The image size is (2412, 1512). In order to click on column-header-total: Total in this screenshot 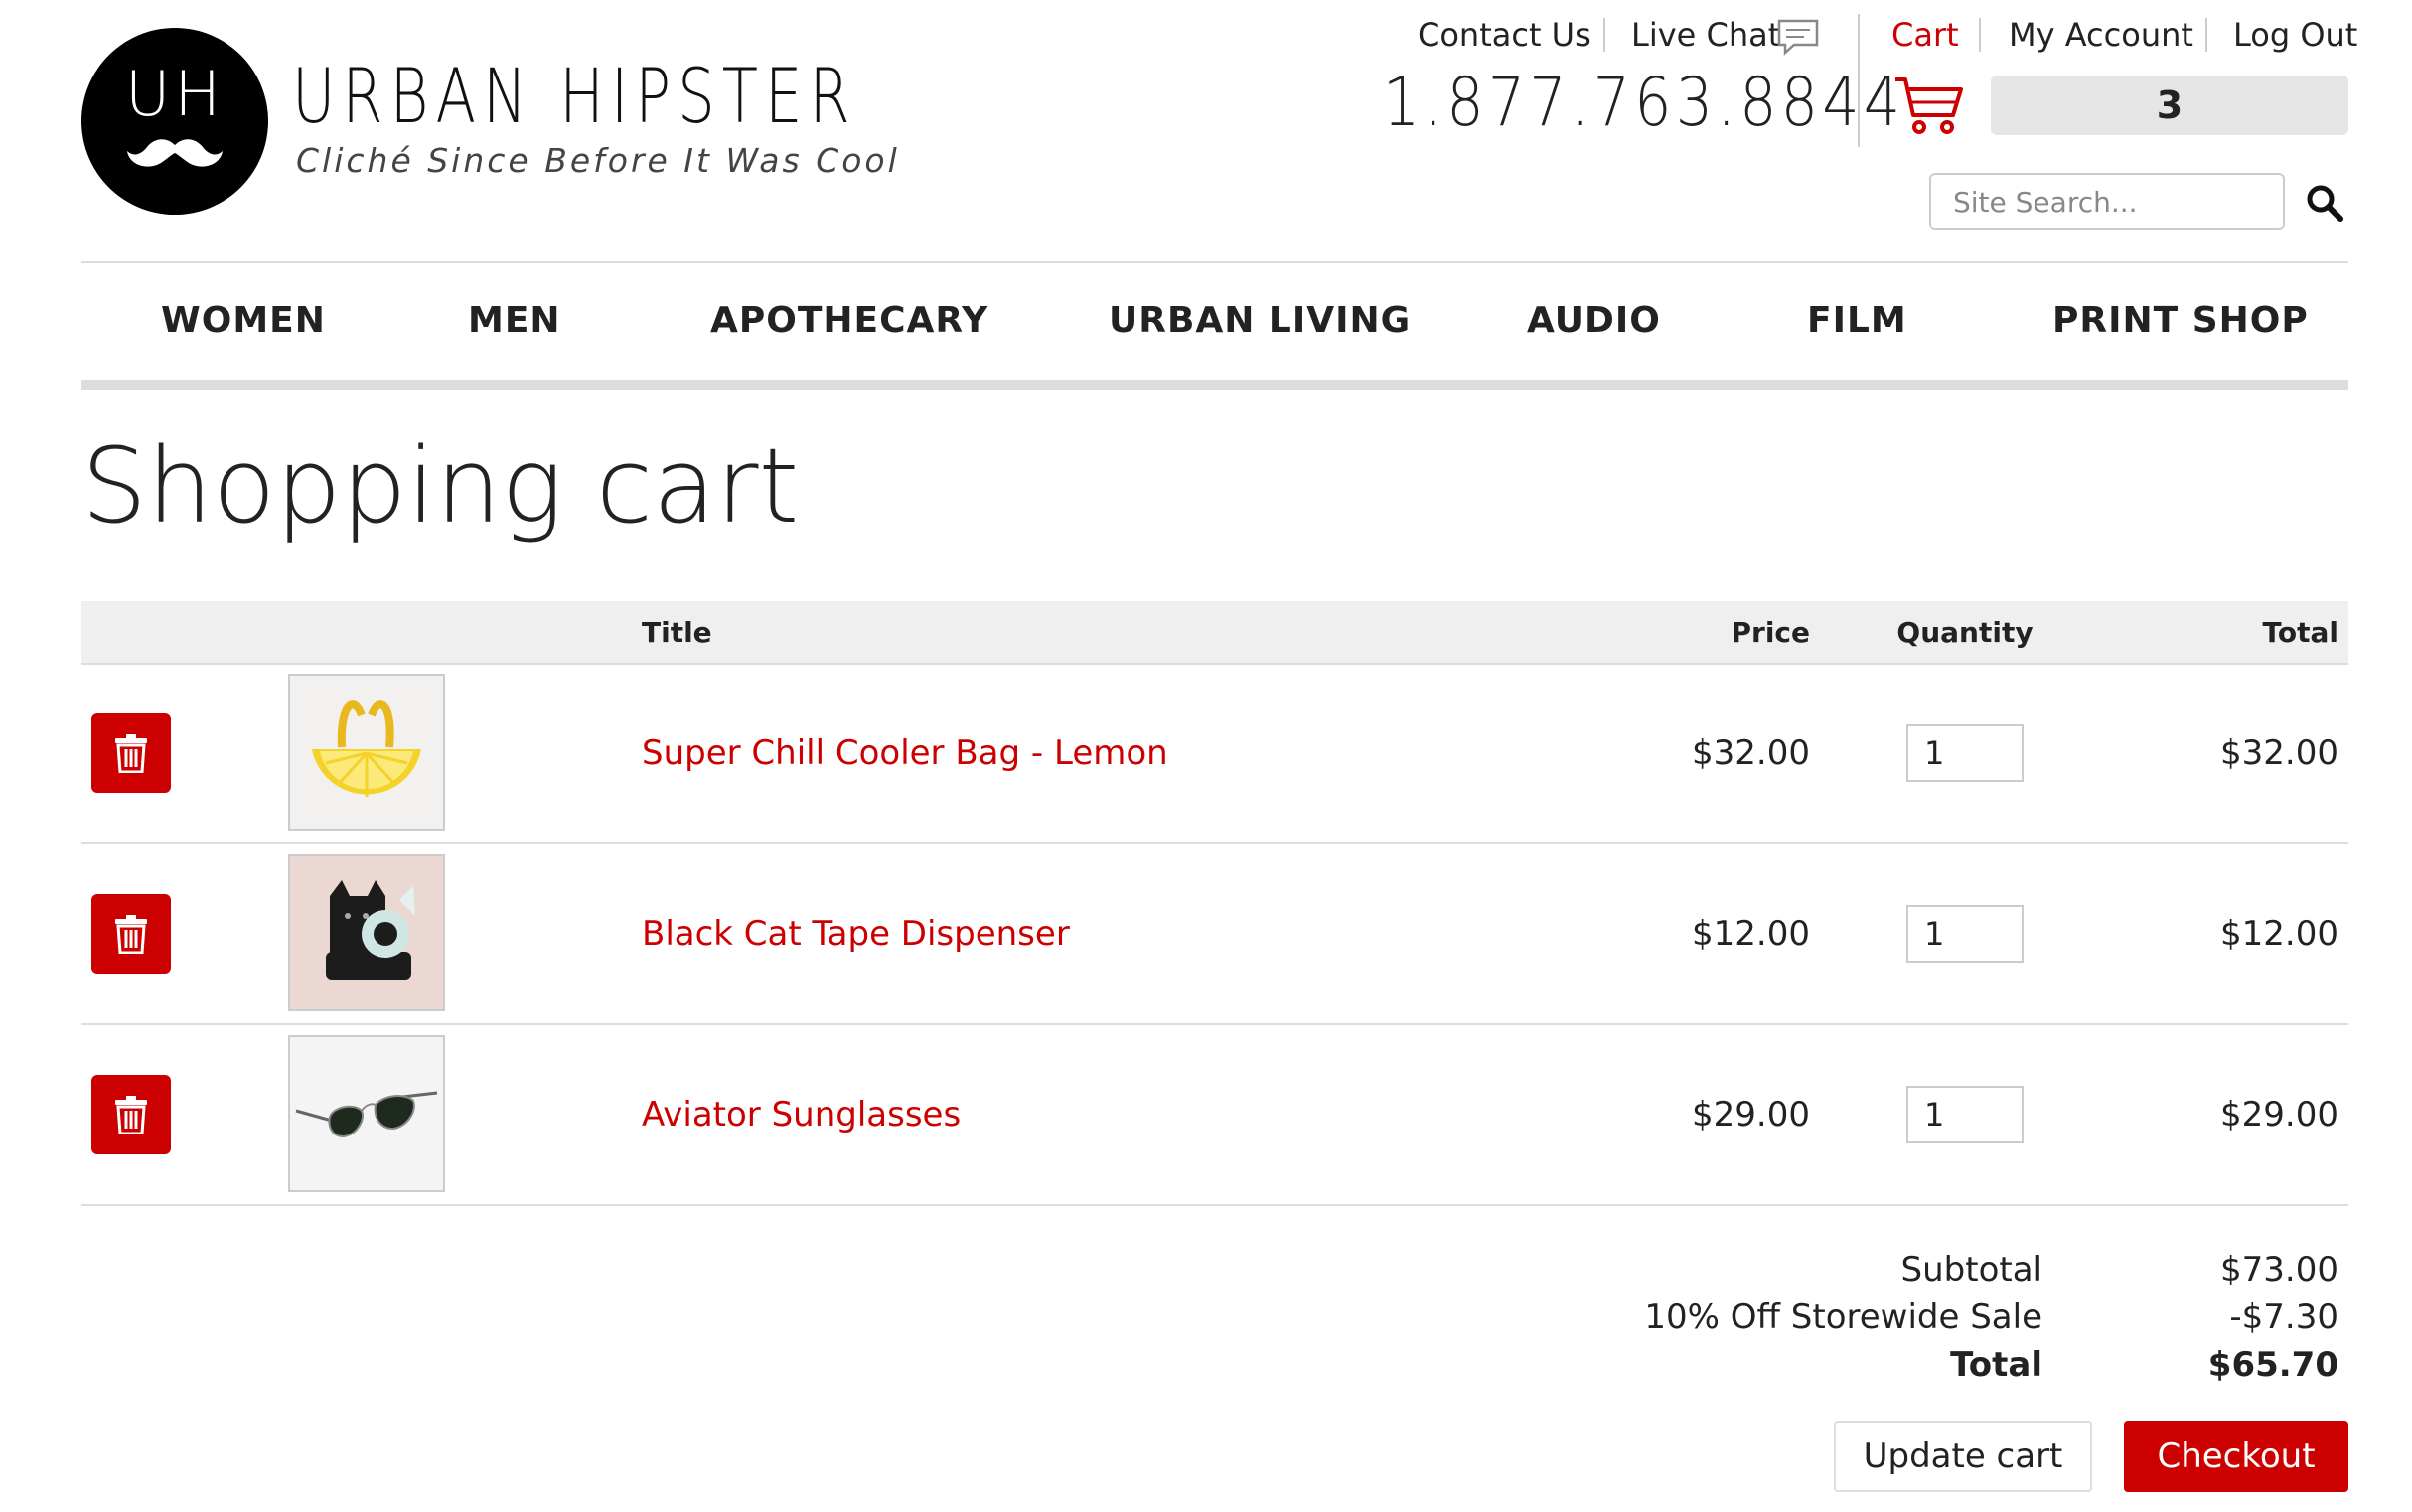, I will do `click(2300, 632)`.